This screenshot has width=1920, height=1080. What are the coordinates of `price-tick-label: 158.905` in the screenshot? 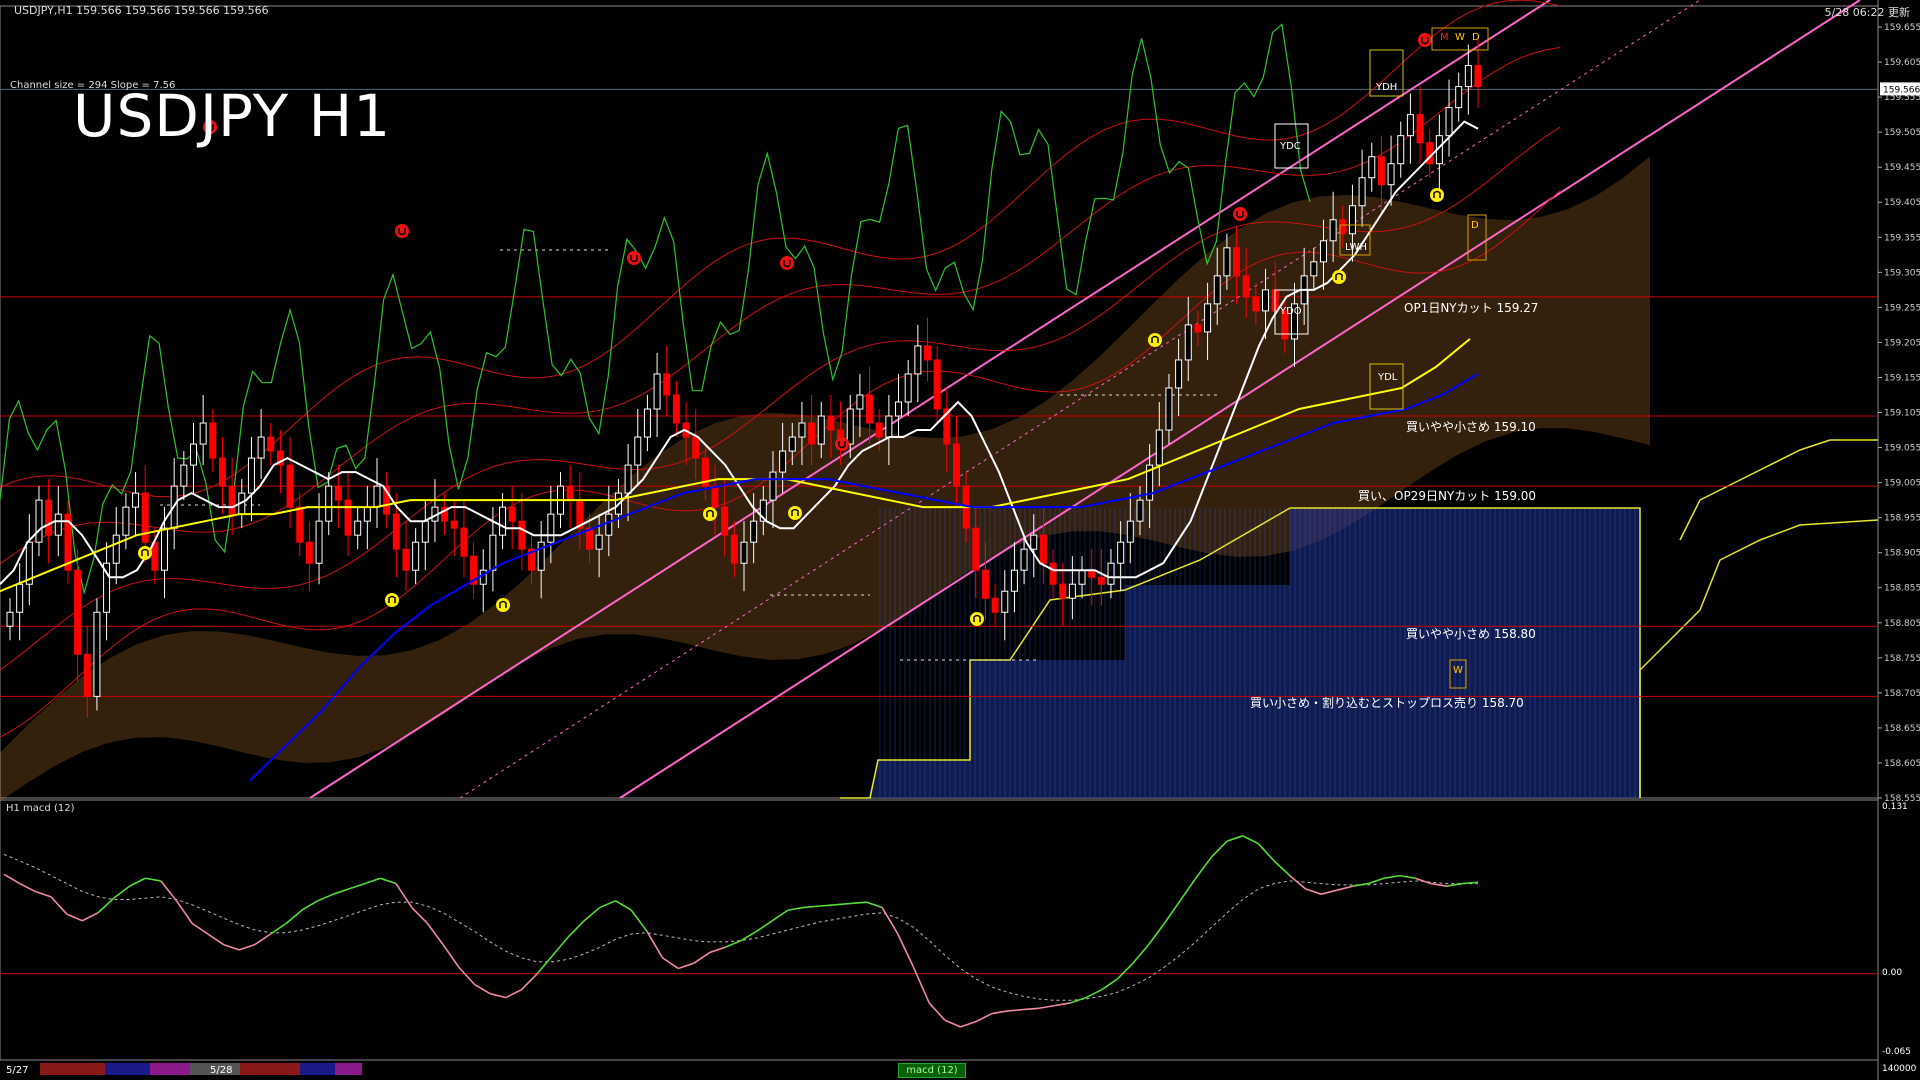 It's located at (1902, 554).